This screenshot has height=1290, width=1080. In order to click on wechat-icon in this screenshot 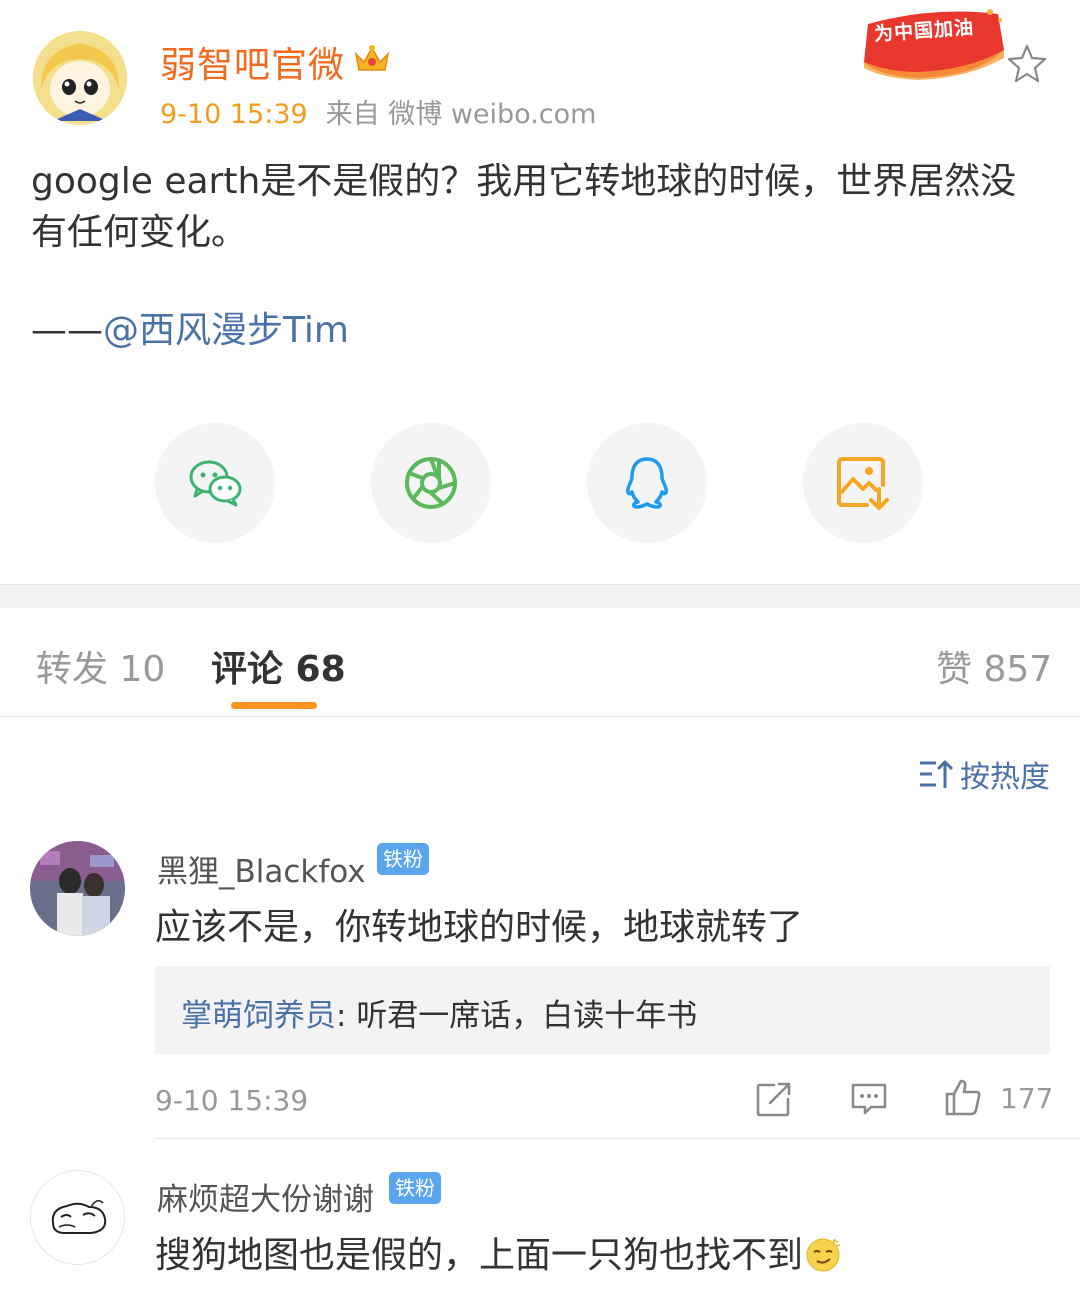, I will do `click(215, 483)`.